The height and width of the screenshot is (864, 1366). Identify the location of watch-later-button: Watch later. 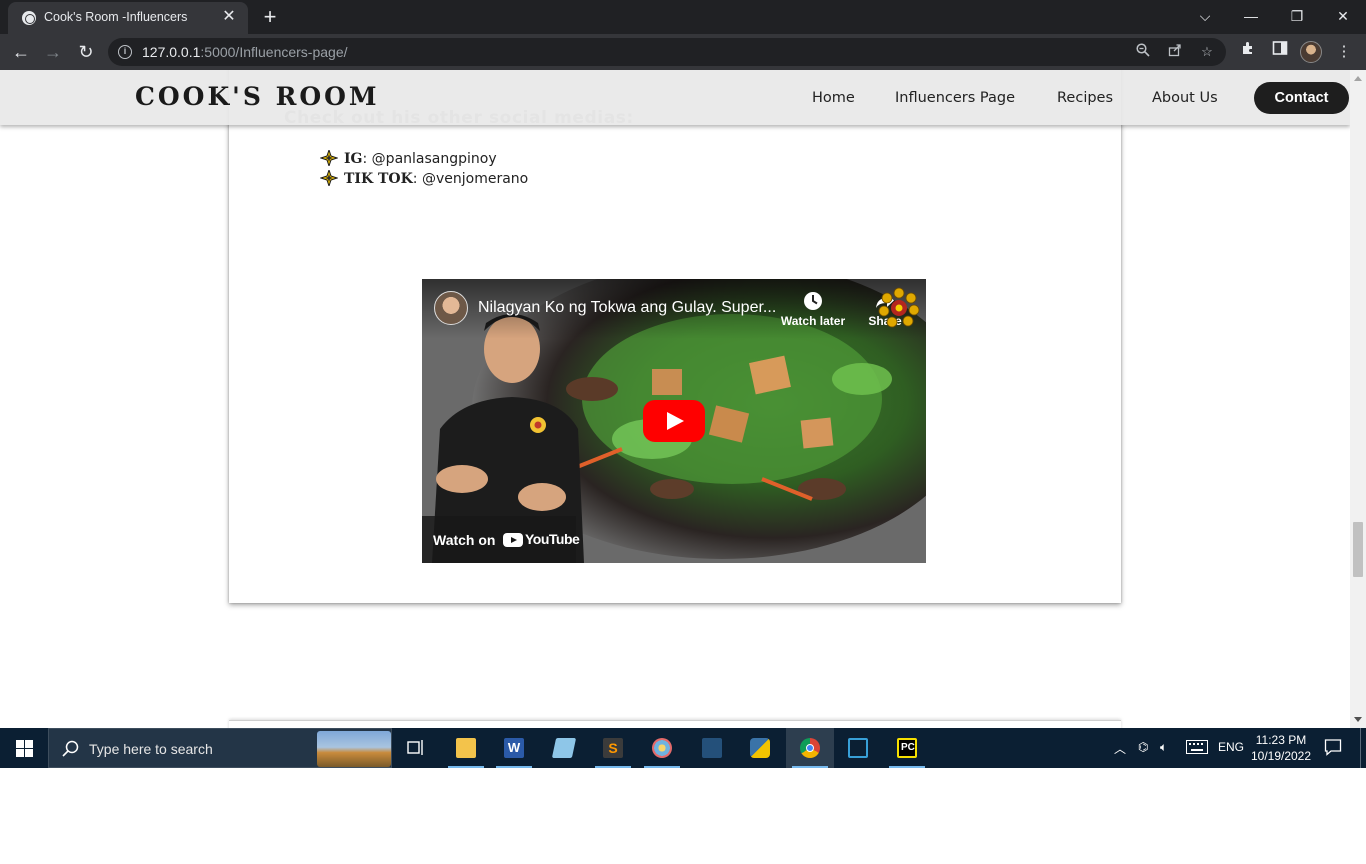
(813, 309).